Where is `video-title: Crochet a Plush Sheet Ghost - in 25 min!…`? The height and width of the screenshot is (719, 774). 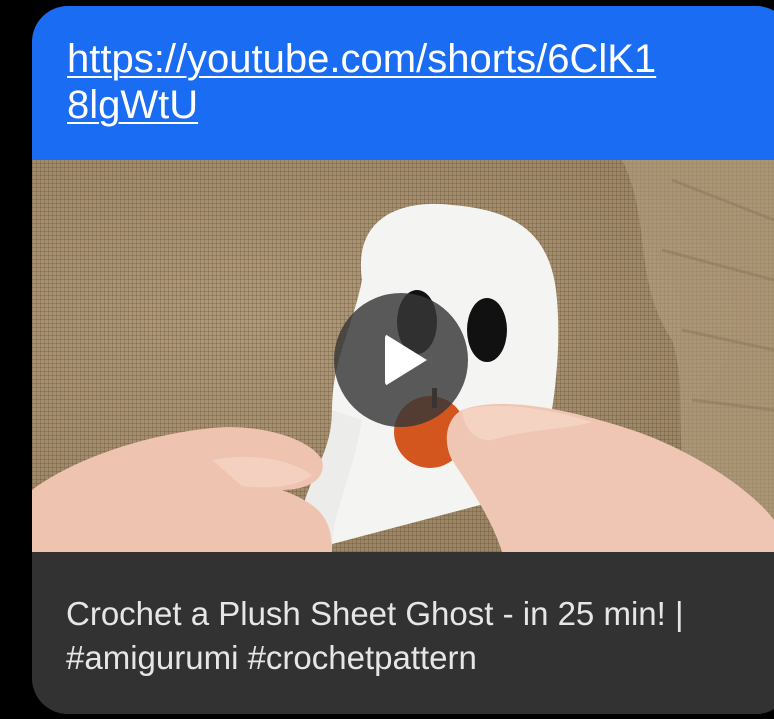
video-title: Crochet a Plush Sheet Ghost - in 25 min!… is located at coordinates (375, 635).